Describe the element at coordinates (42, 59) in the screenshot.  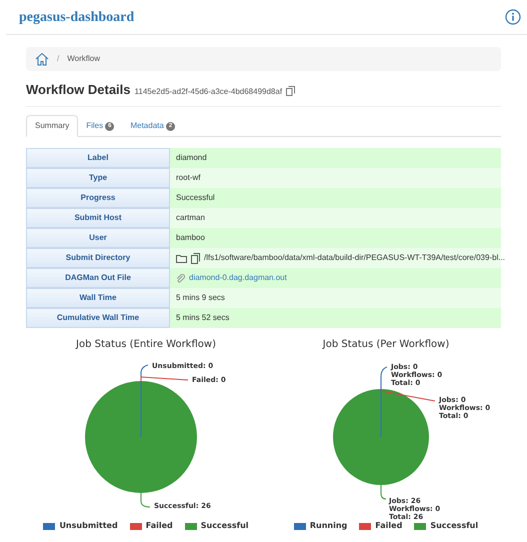
I see `home-icon` at that location.